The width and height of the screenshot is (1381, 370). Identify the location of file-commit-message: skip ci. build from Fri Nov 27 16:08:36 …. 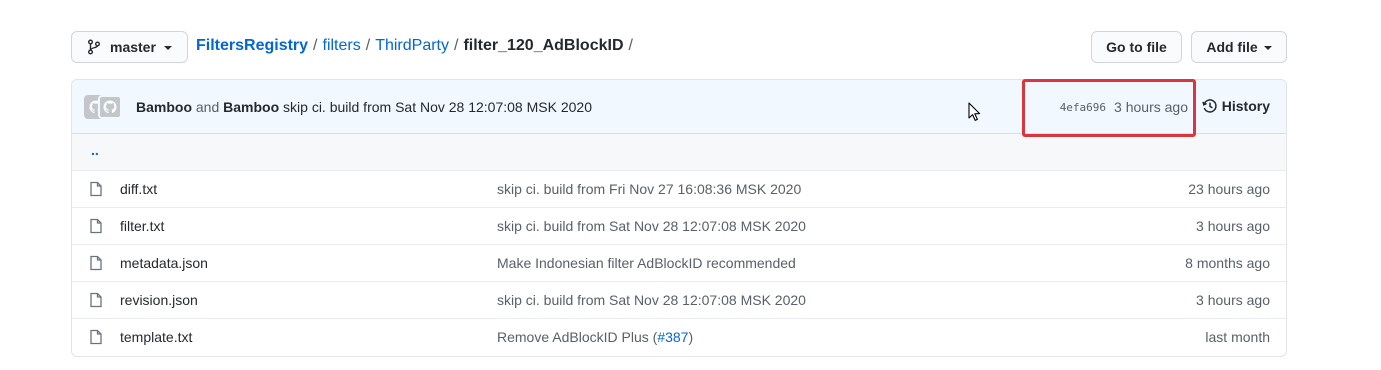
(649, 189).